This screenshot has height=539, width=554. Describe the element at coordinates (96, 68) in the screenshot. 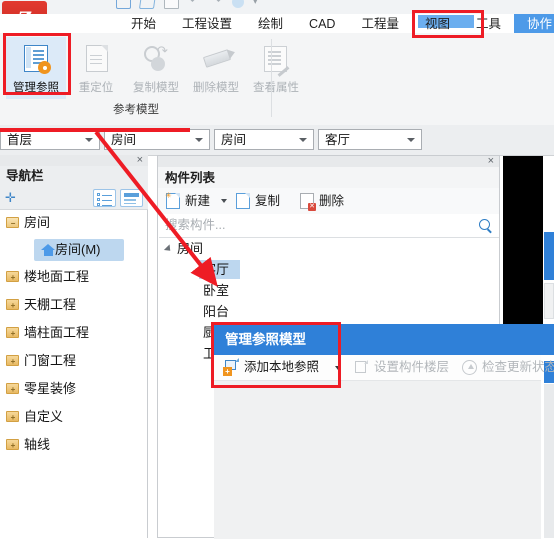

I see `relocate-button: 重定位` at that location.